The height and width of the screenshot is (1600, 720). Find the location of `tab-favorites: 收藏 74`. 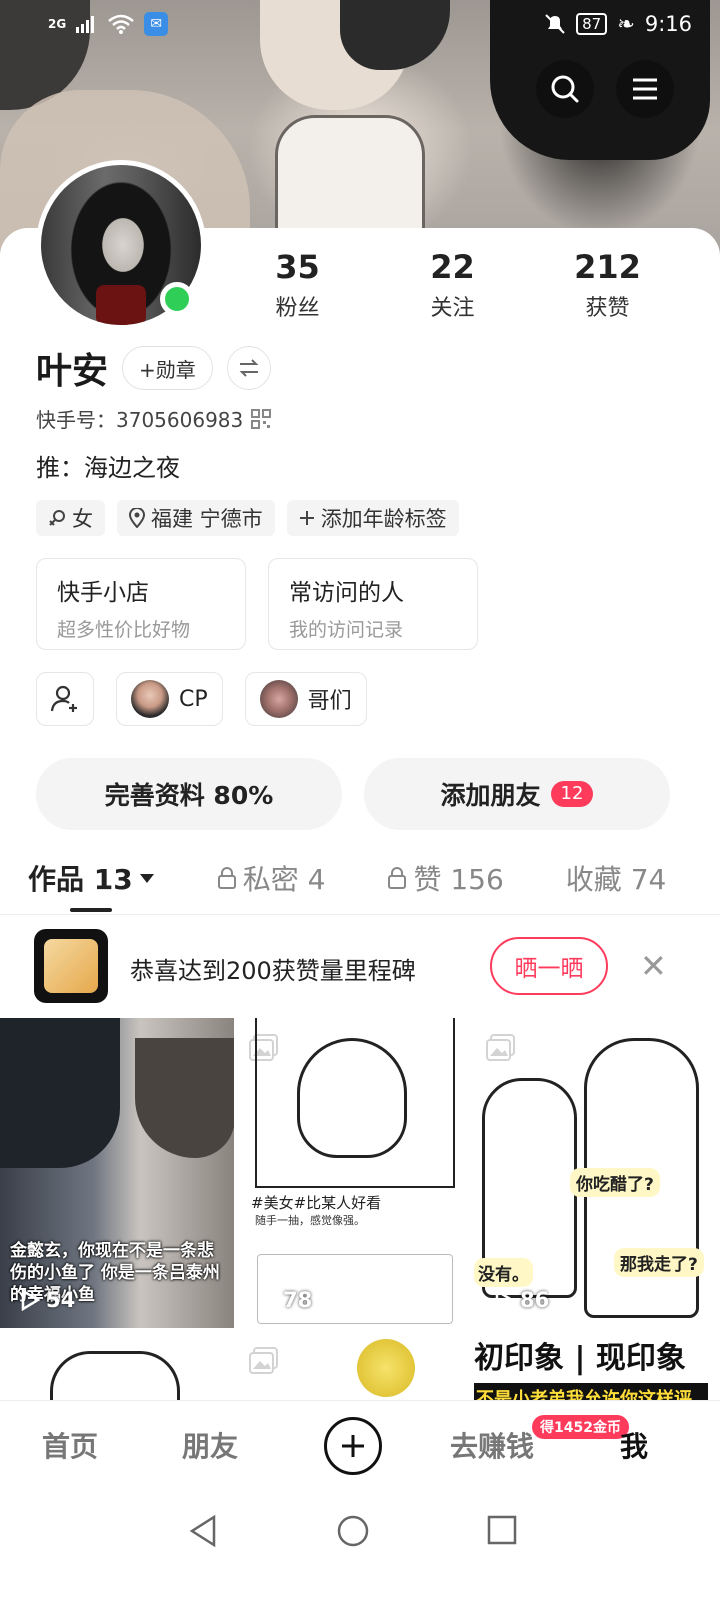

tab-favorites: 收藏 74 is located at coordinates (616, 878).